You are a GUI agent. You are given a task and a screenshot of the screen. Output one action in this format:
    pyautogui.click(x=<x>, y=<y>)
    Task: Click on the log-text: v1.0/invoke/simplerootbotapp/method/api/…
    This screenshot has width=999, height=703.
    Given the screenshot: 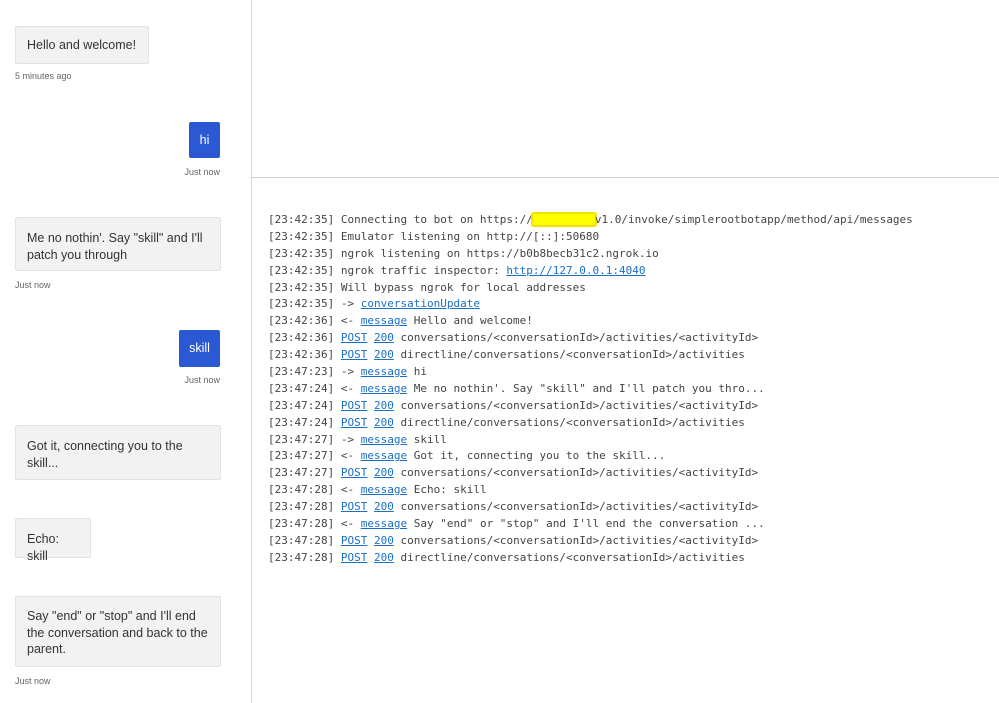 What is the action you would take?
    pyautogui.click(x=753, y=219)
    